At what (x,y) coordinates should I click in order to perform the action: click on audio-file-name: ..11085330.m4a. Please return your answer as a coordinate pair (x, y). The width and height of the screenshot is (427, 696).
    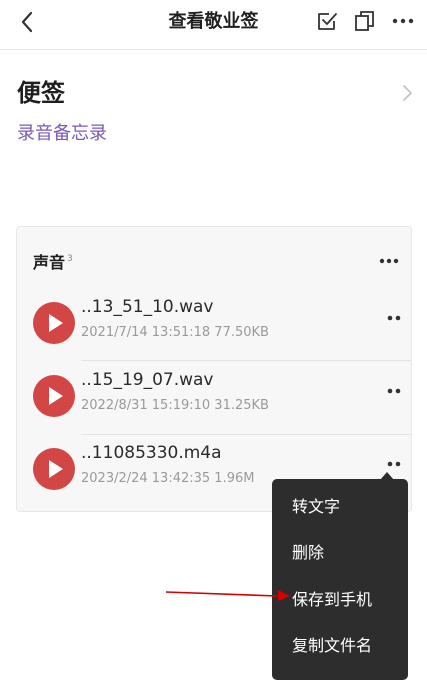
    Looking at the image, I should click on (151, 453).